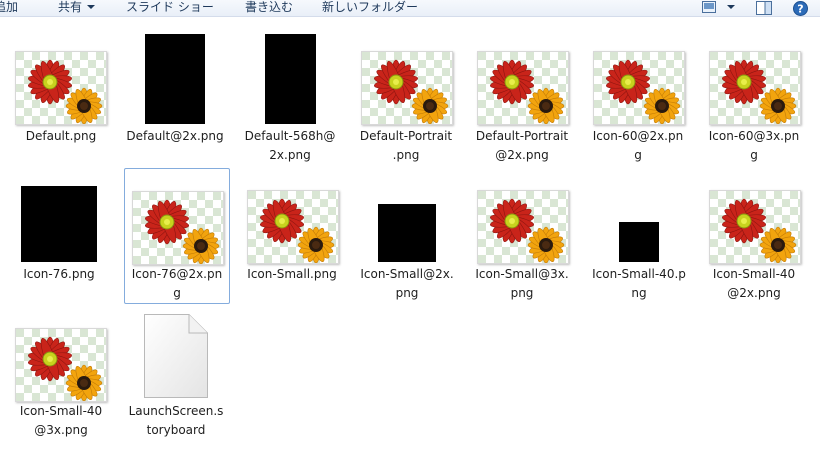  I want to click on slideshow-button: スライド ショー, so click(170, 8).